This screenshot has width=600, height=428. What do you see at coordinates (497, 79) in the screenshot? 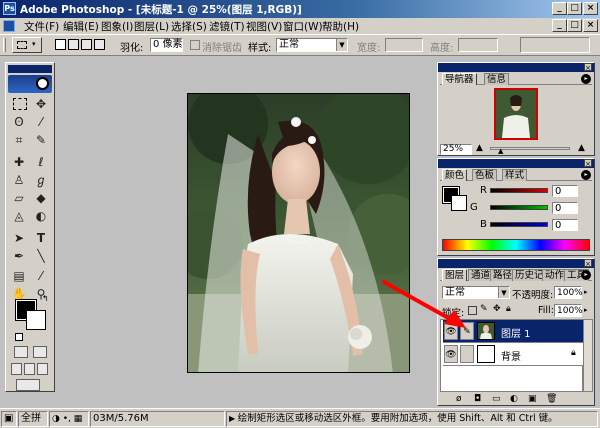
I see `tab-info: 信息` at bounding box center [497, 79].